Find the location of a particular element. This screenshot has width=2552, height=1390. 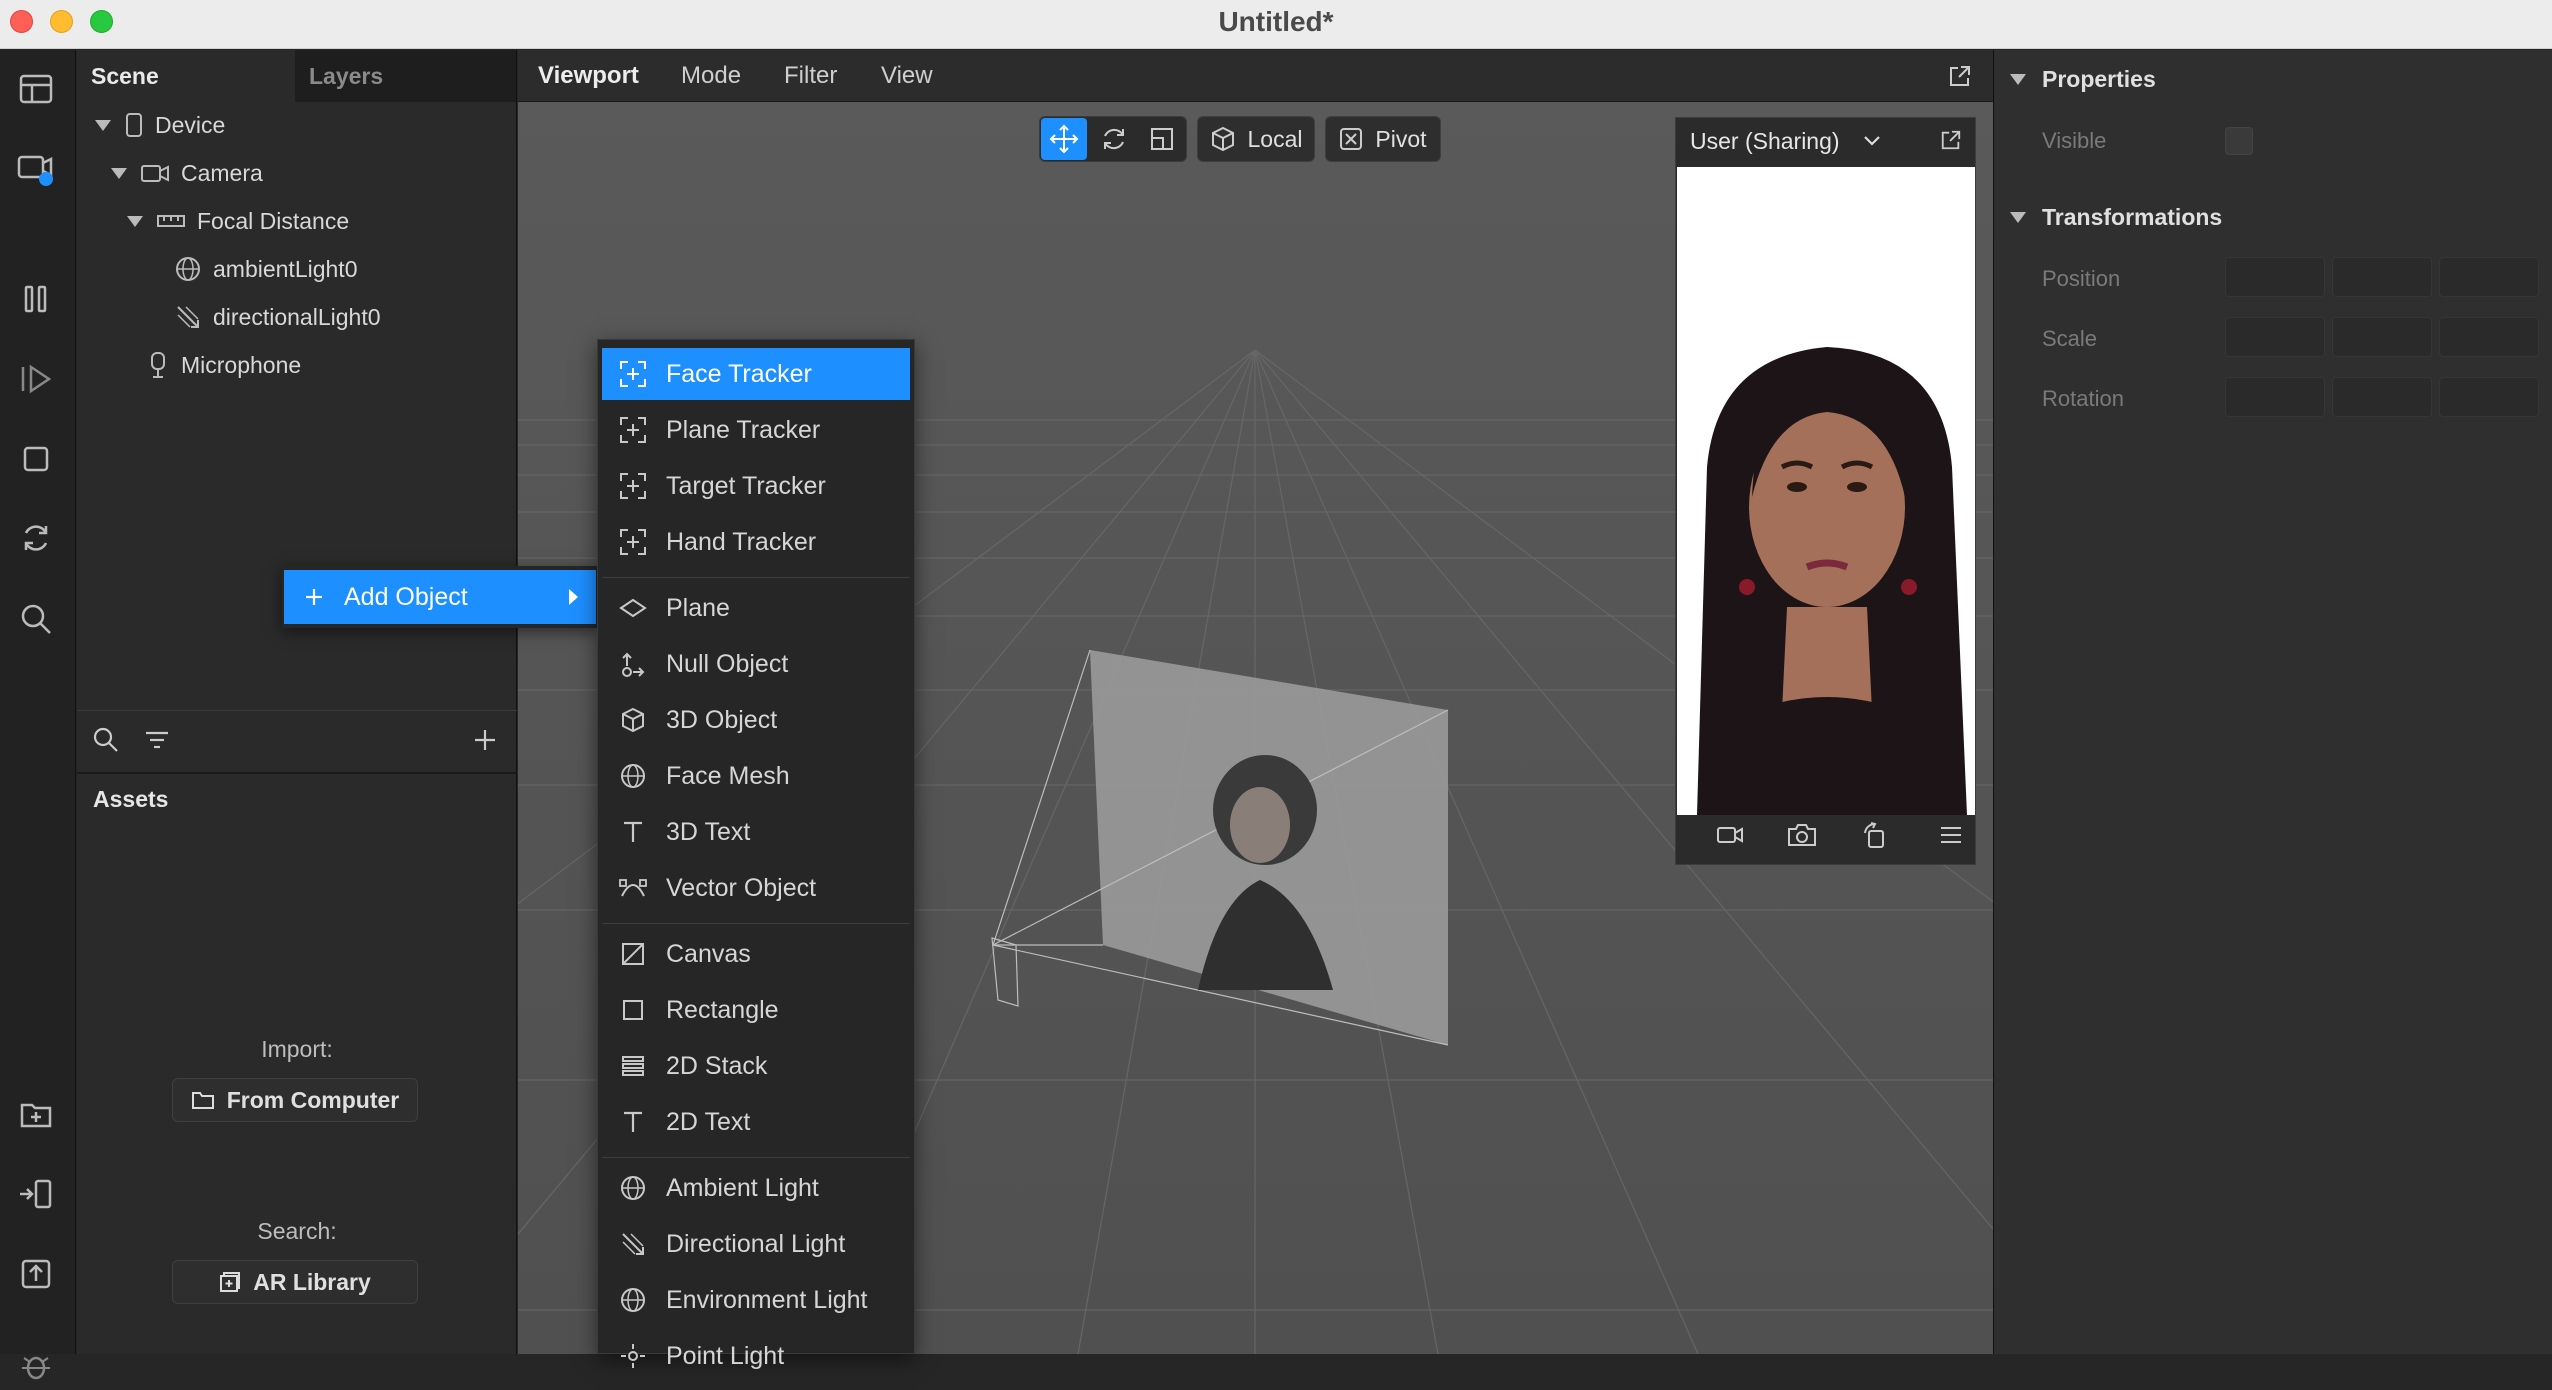

scale-x-field is located at coordinates (2275, 337).